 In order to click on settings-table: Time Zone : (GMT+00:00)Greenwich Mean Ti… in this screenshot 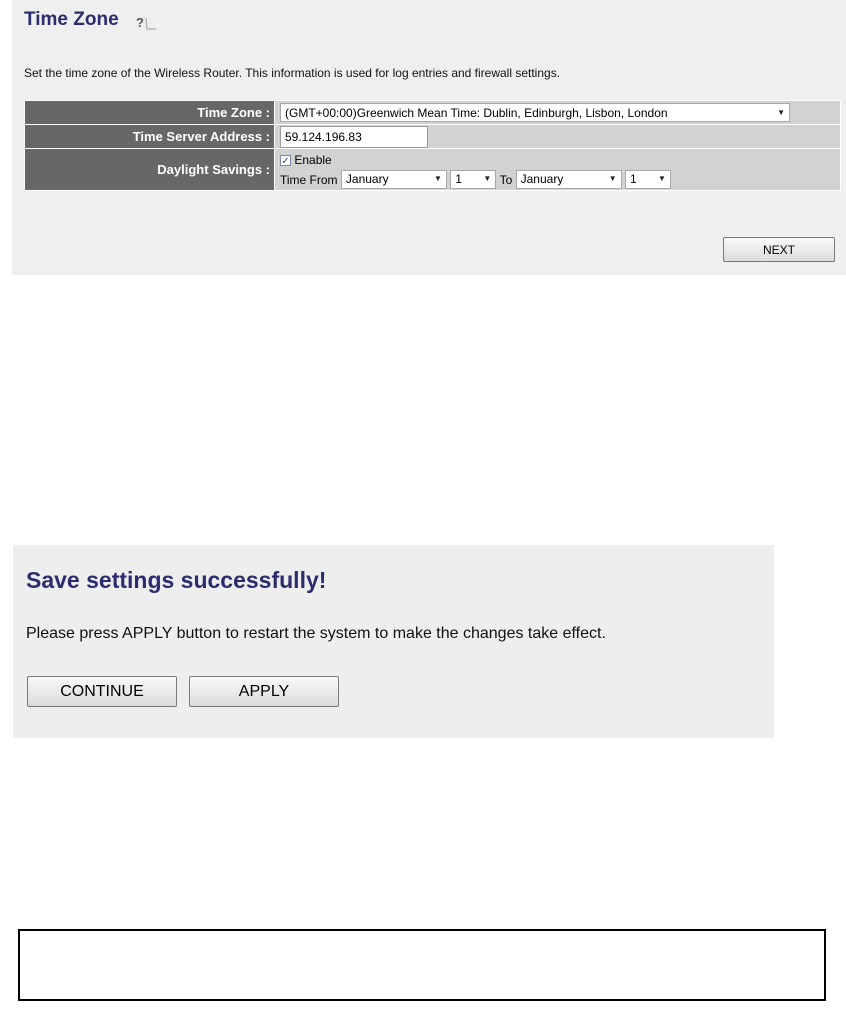, I will do `click(432, 145)`.